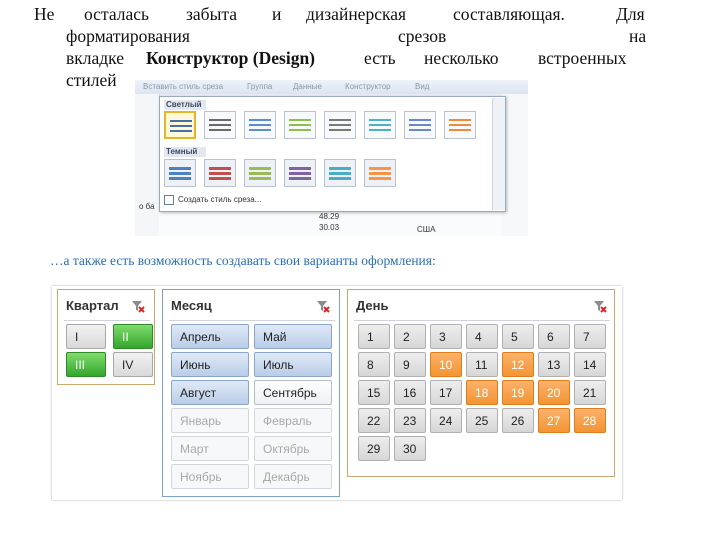 The width and height of the screenshot is (720, 540). Describe the element at coordinates (133, 336) in the screenshot. I see `slicer-item-quarter: II` at that location.